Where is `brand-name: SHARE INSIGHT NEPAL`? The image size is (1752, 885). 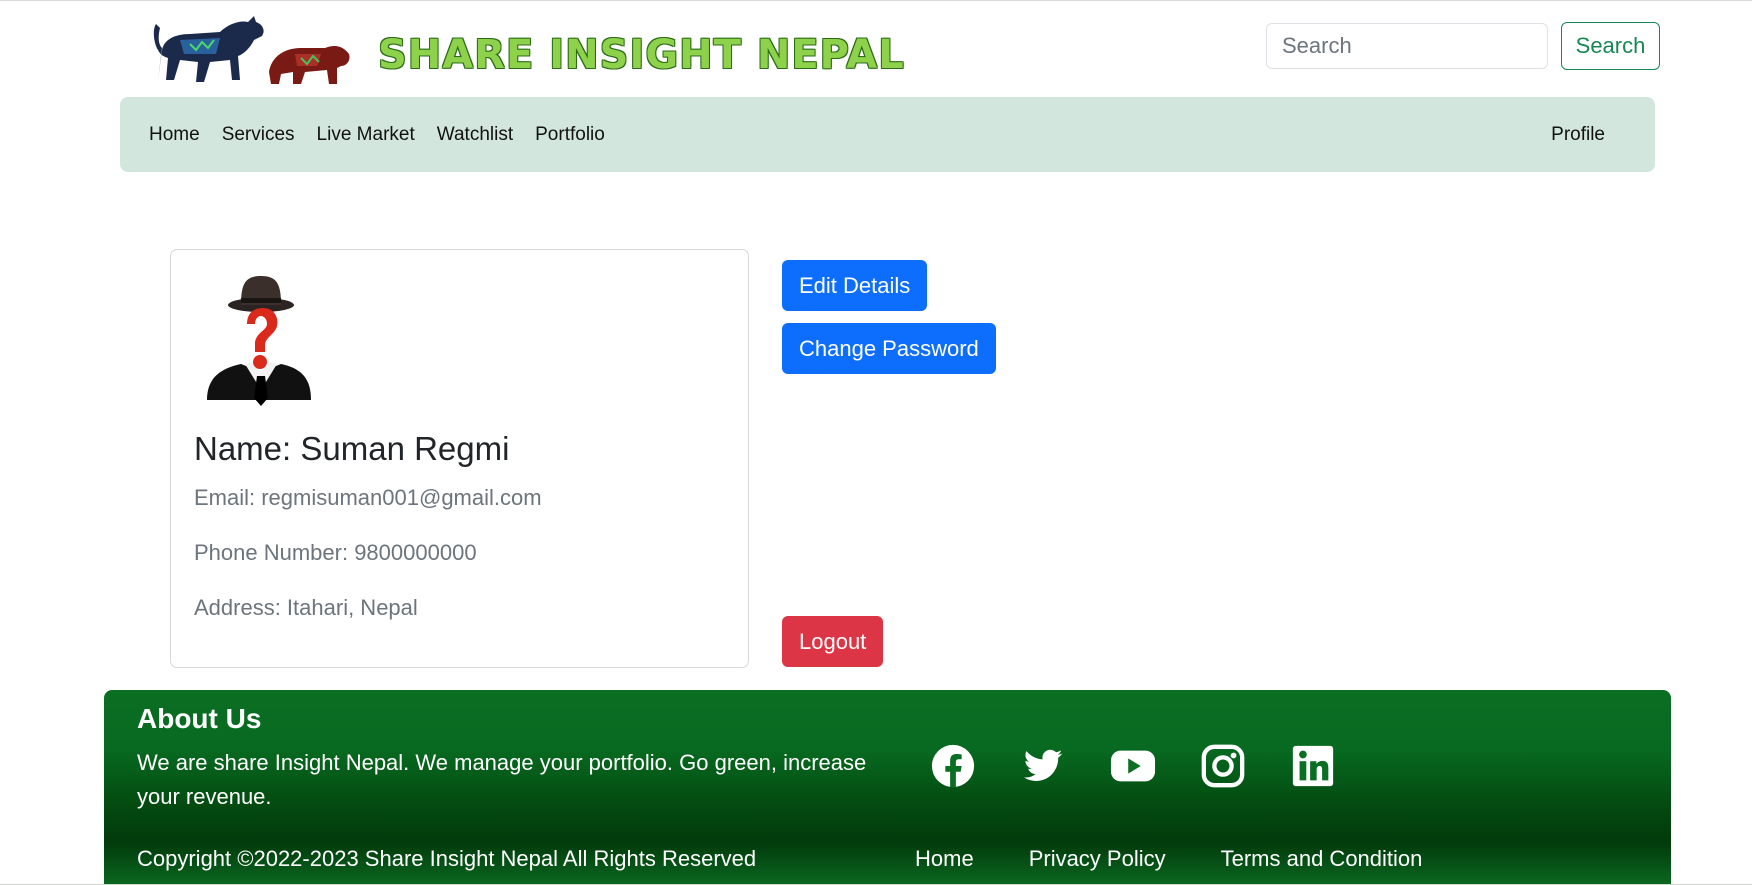
brand-name: SHARE INSIGHT NEPAL is located at coordinates (641, 55).